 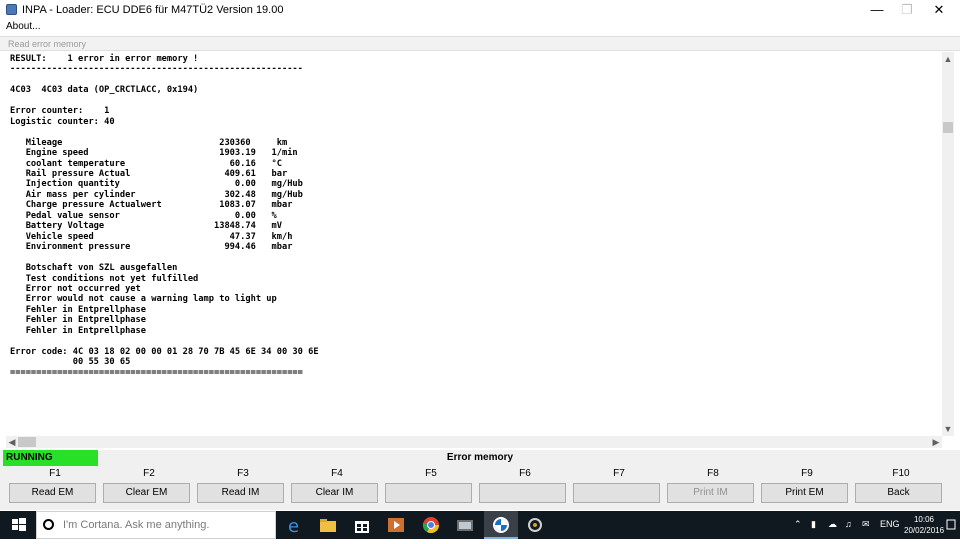 I want to click on subtitle-label: Read error memory, so click(x=47, y=44).